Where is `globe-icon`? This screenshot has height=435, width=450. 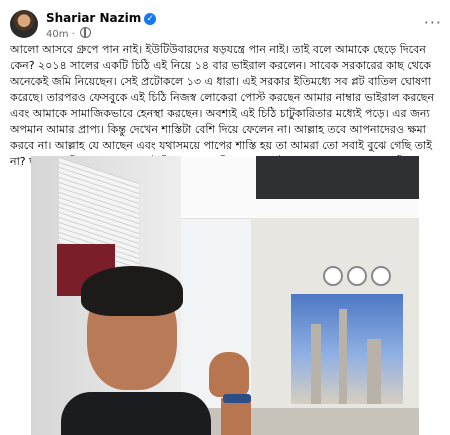
globe-icon is located at coordinates (86, 32).